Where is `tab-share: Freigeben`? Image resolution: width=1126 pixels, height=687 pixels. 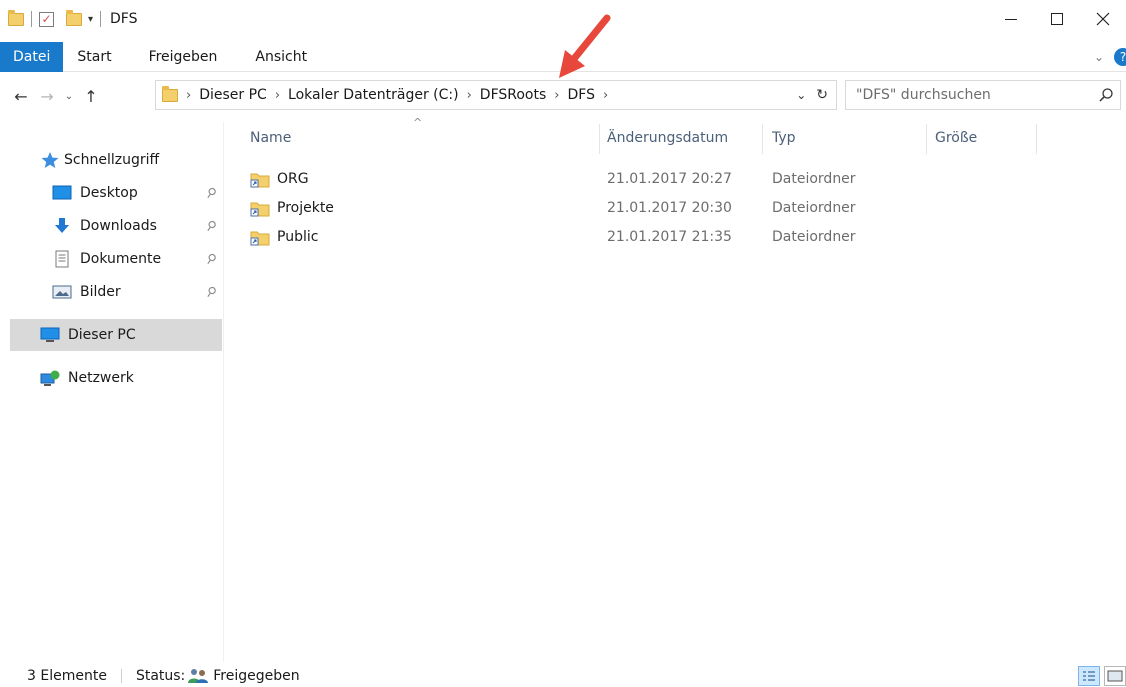 tab-share: Freigeben is located at coordinates (179, 57).